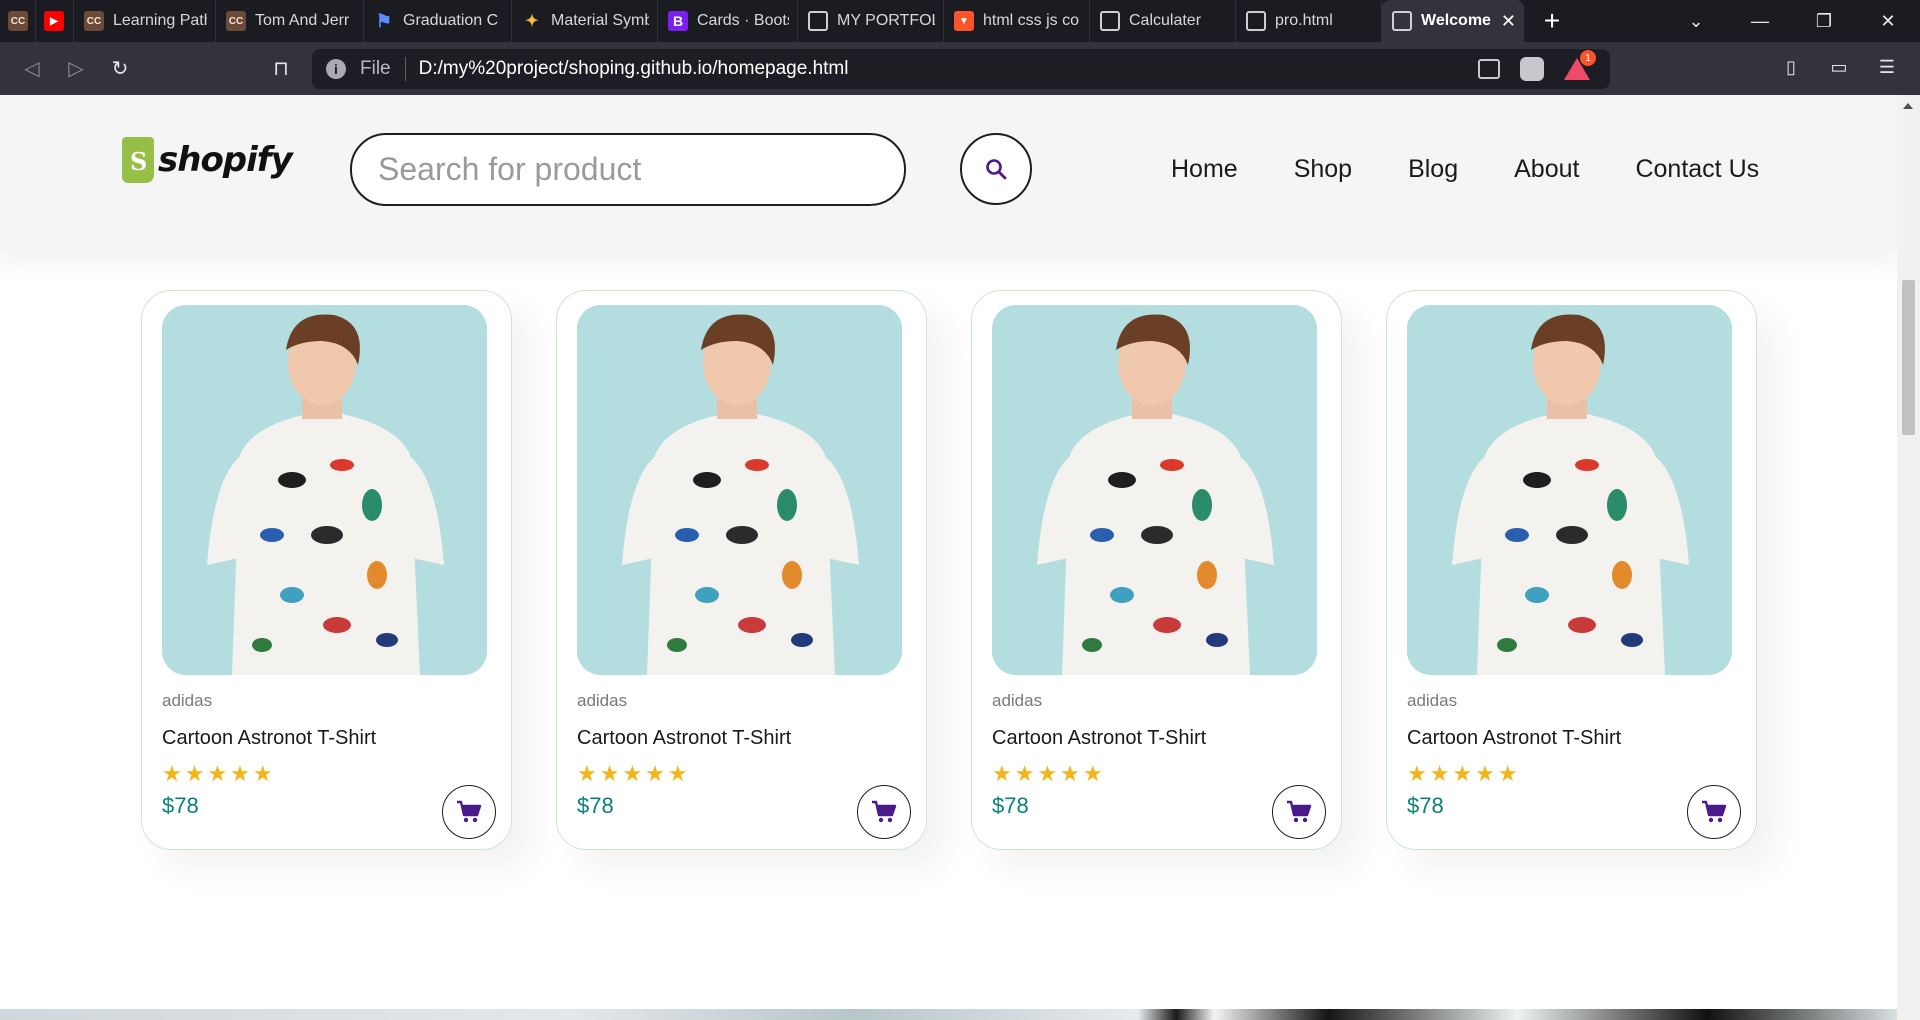 The image size is (1920, 1020). Describe the element at coordinates (1696, 21) in the screenshot. I see `tab-search-chevron-icon: ⌄` at that location.